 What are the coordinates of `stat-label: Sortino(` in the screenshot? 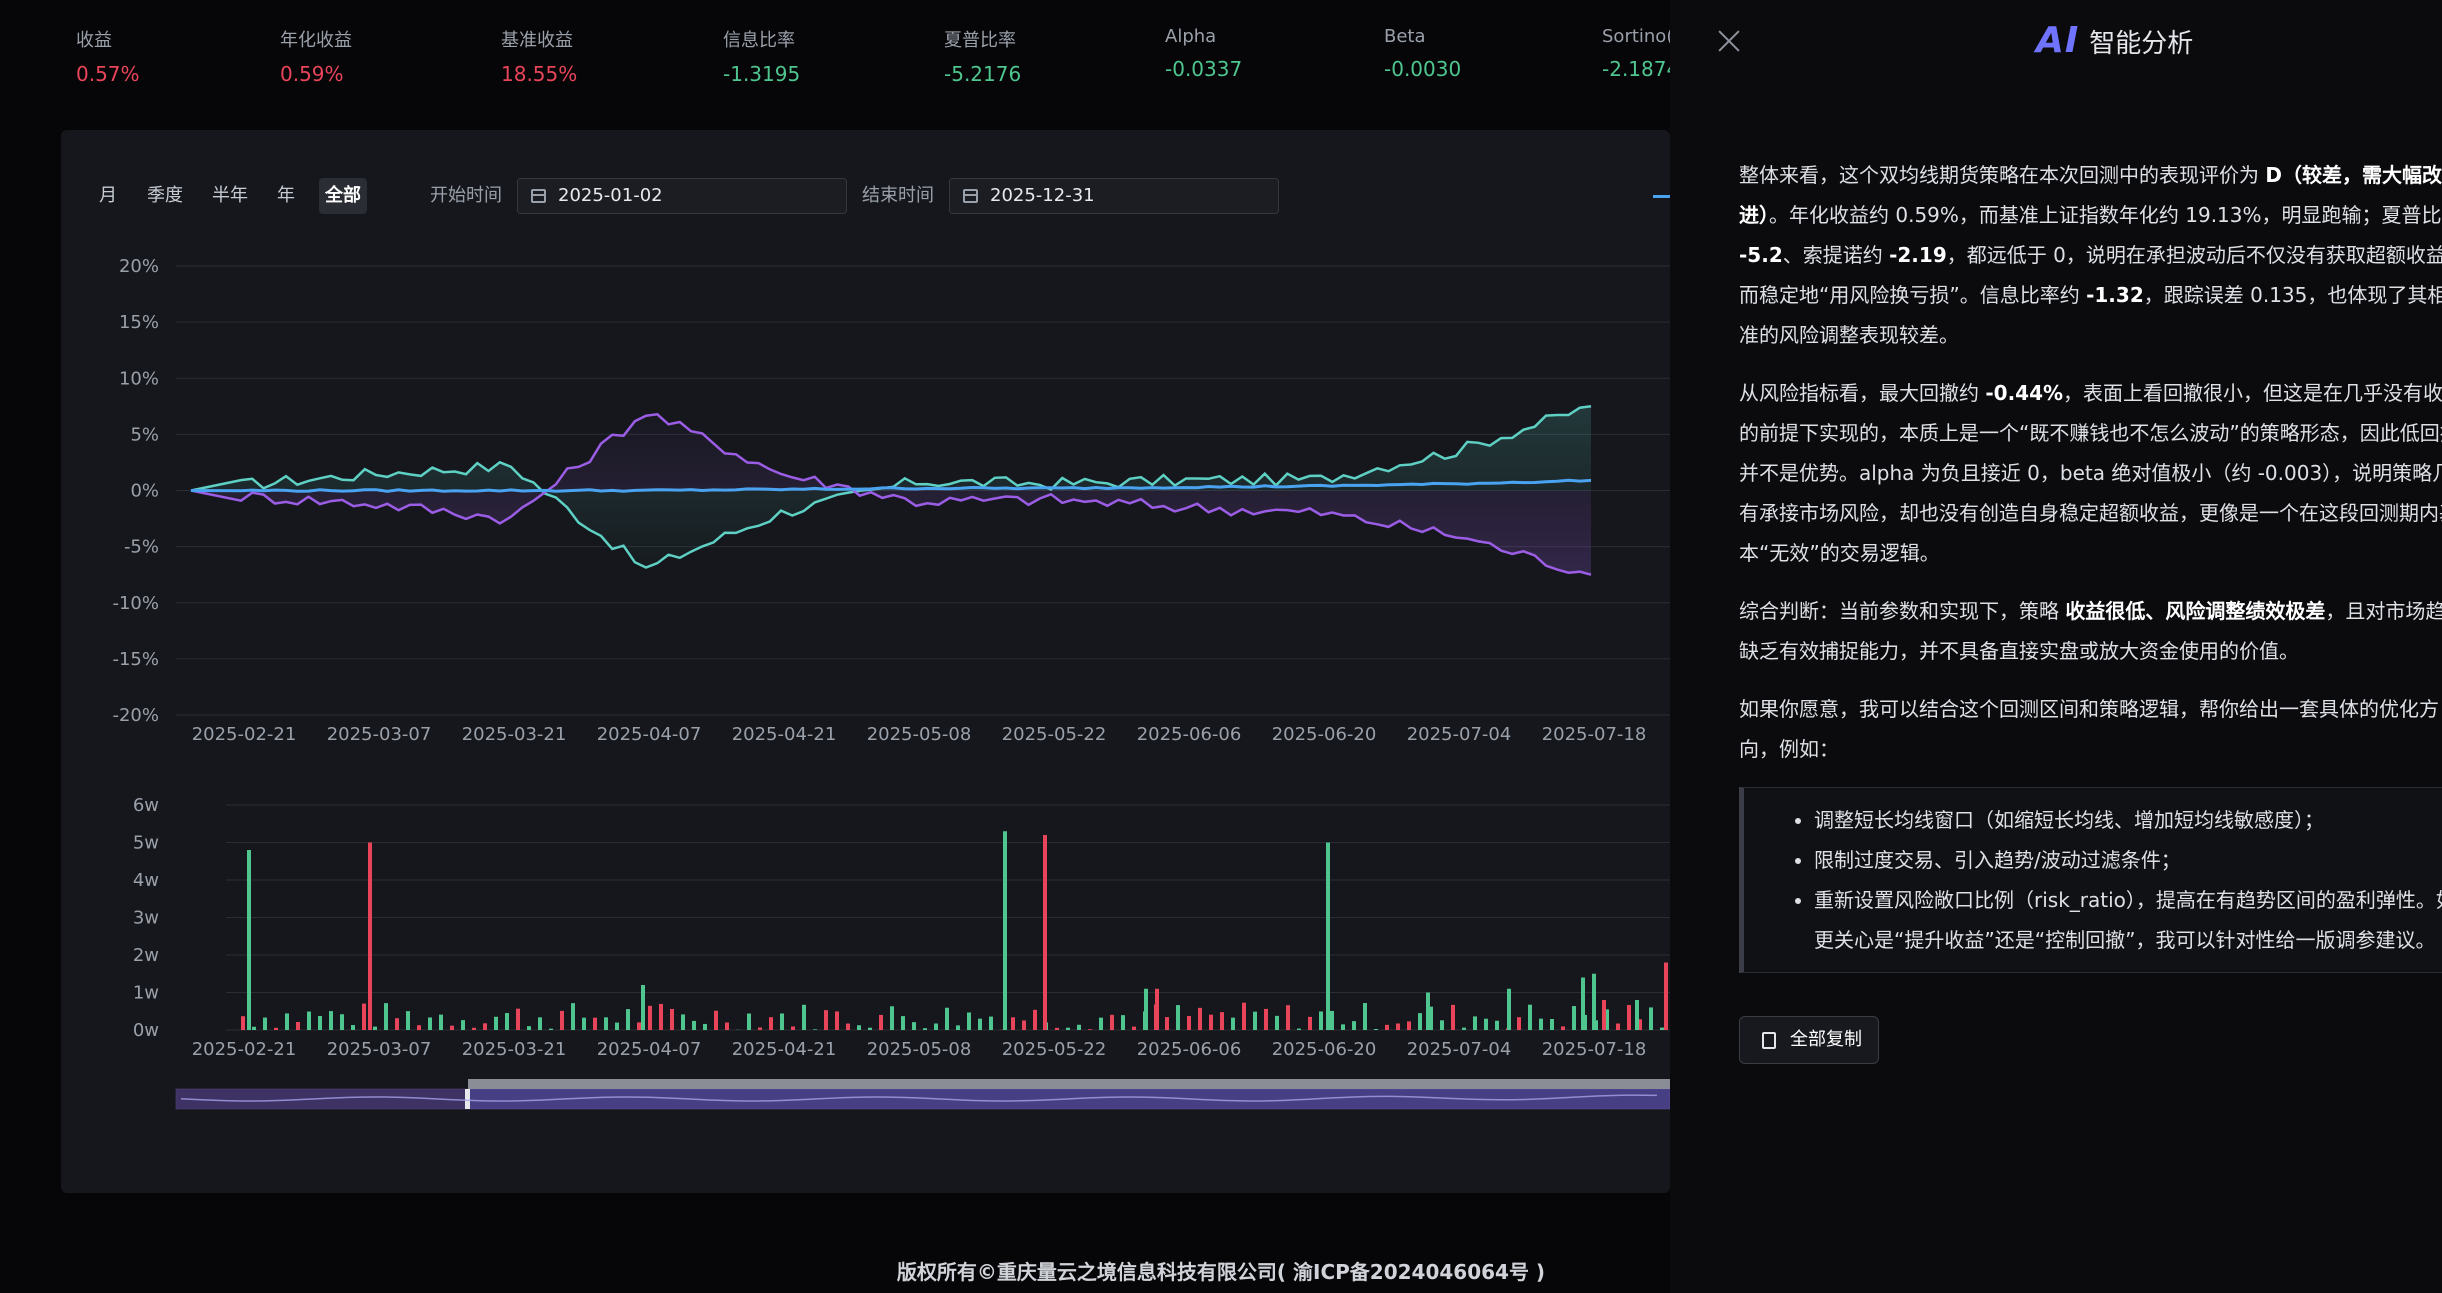 It's located at (1638, 36).